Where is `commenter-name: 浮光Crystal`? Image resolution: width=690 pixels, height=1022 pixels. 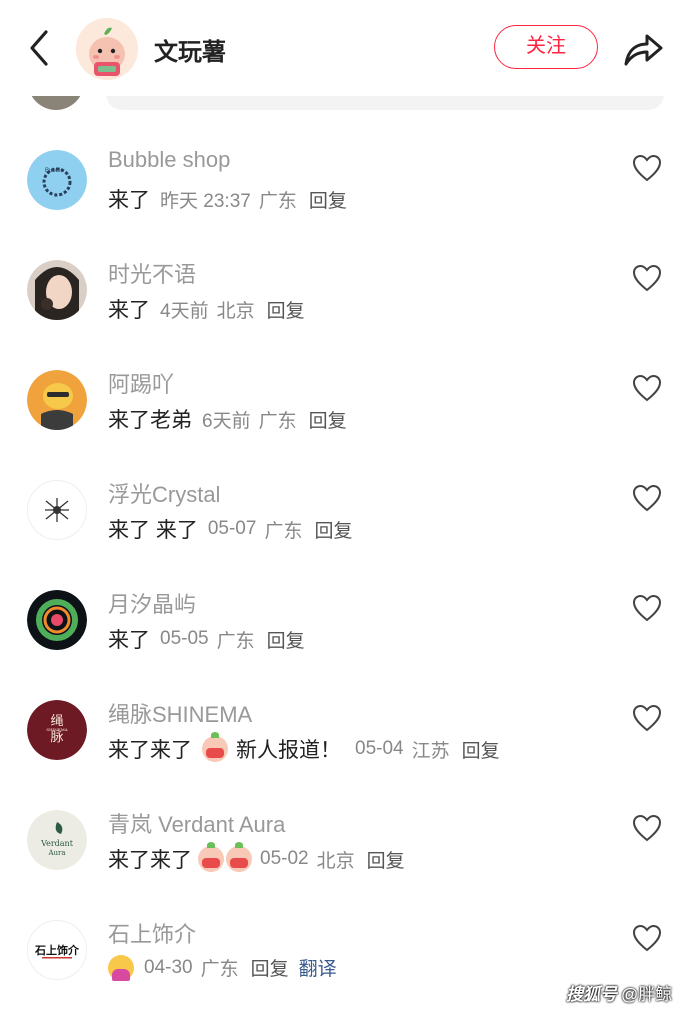 commenter-name: 浮光Crystal is located at coordinates (164, 493).